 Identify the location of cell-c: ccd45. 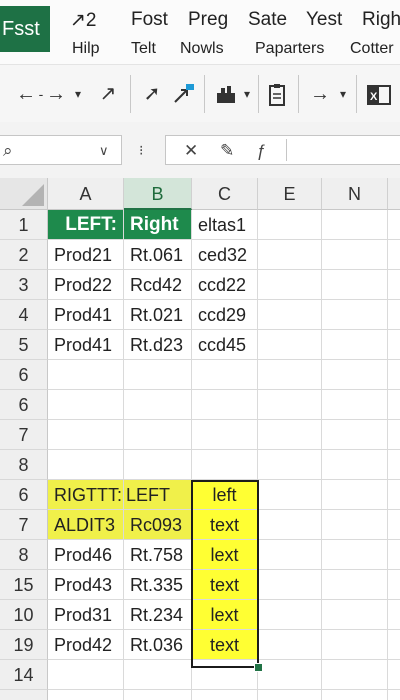
(225, 345).